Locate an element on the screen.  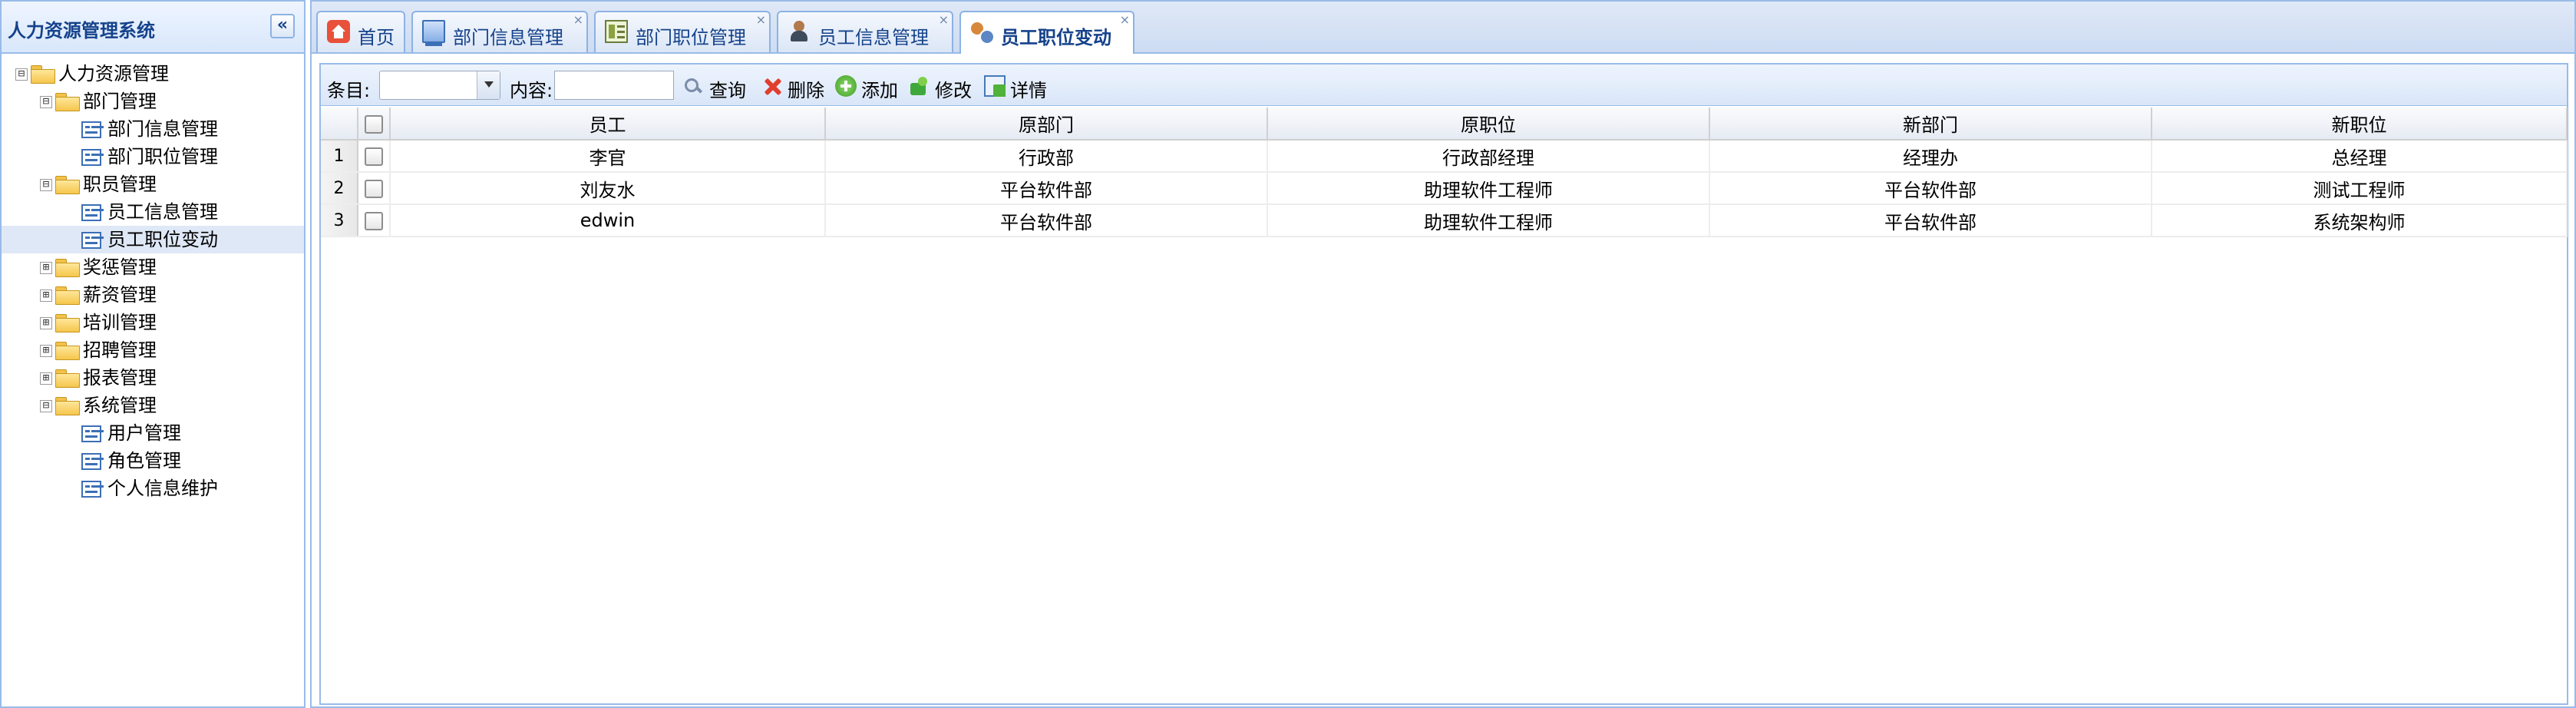
tree-node: ⊟ 系统管理 is located at coordinates (153, 405).